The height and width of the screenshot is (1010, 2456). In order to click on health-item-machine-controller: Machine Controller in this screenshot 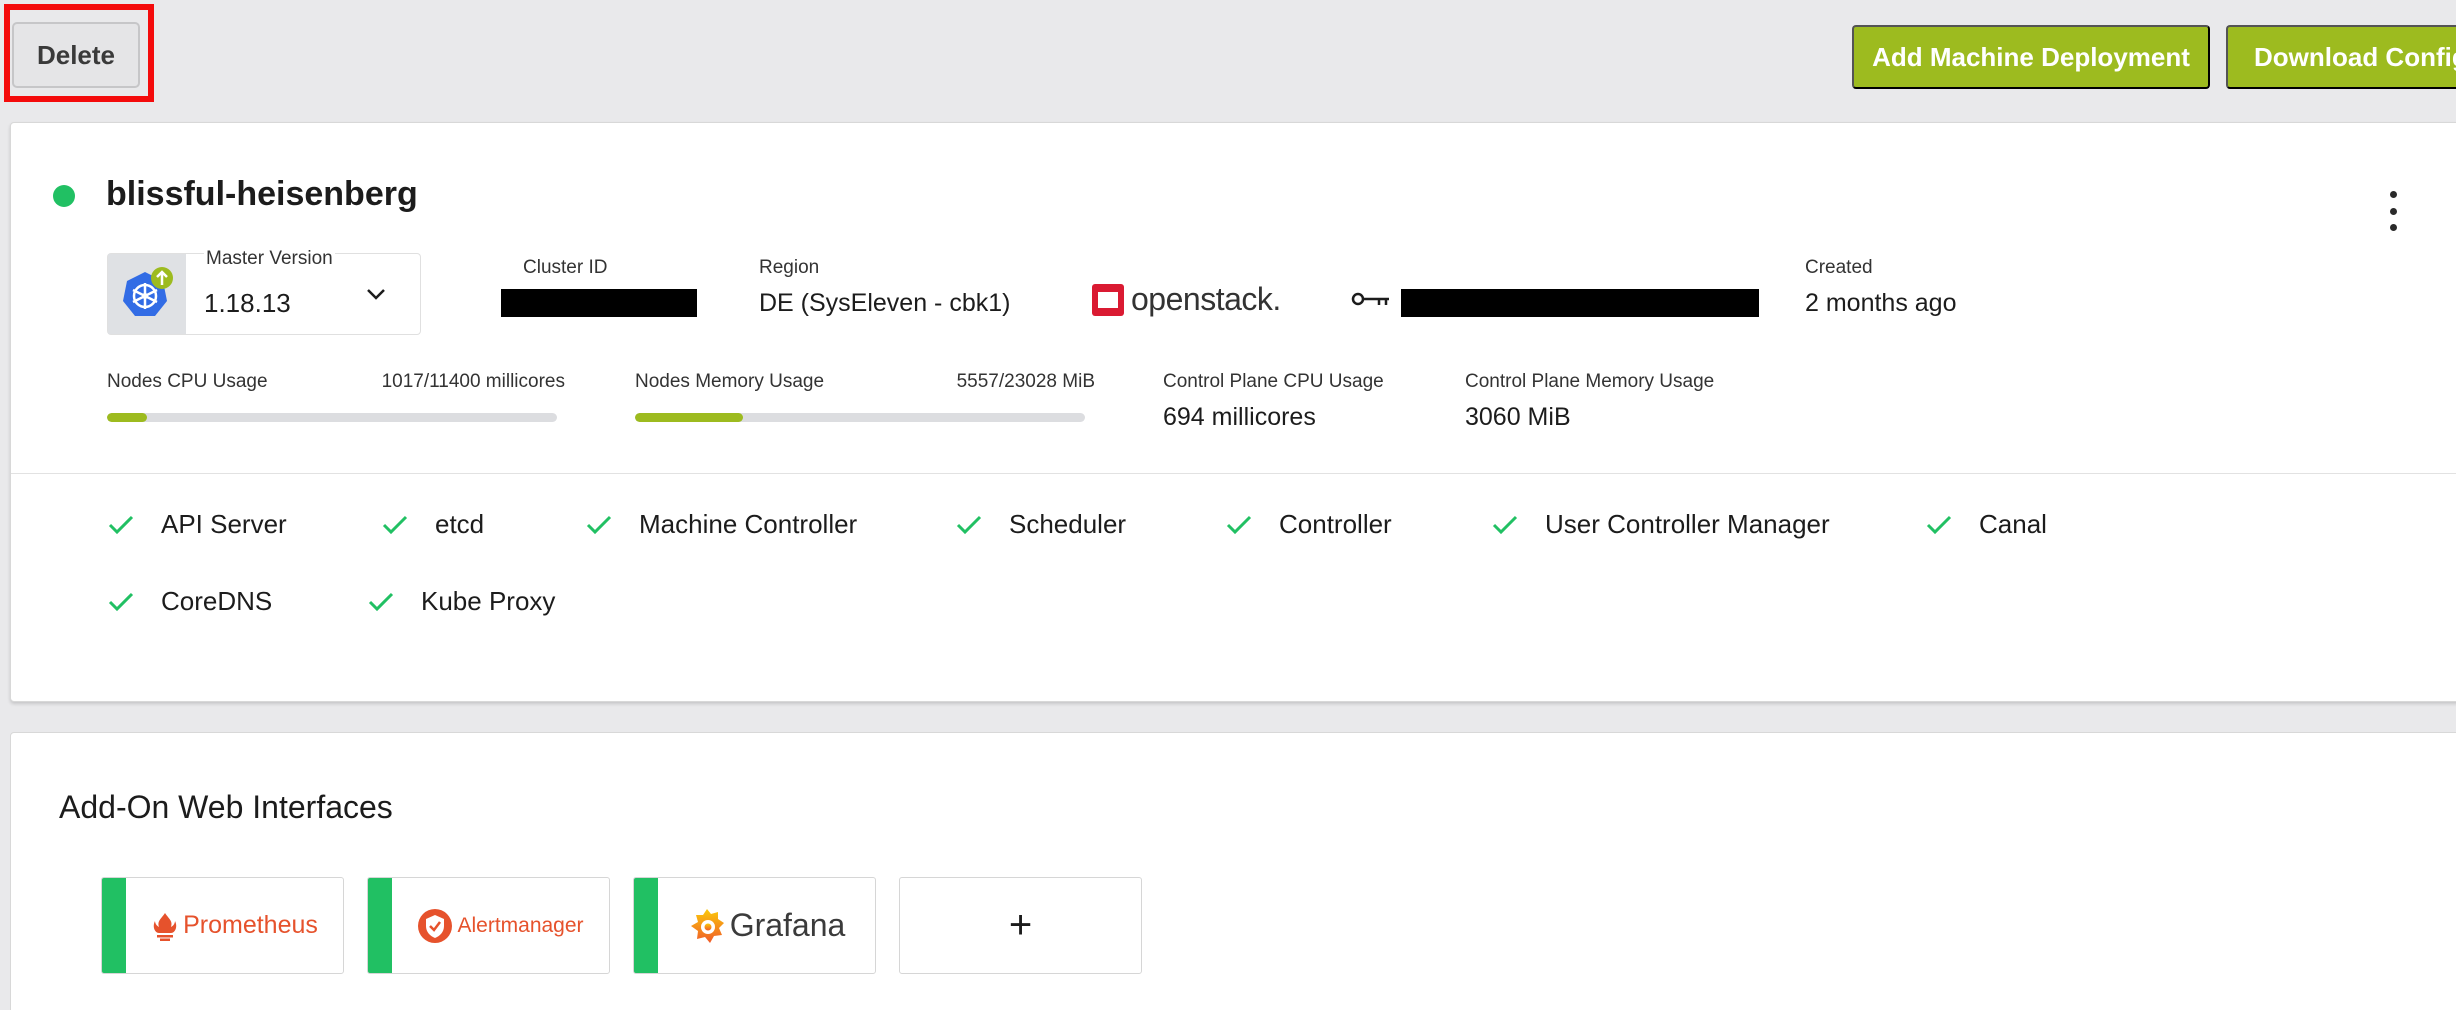, I will do `click(721, 524)`.